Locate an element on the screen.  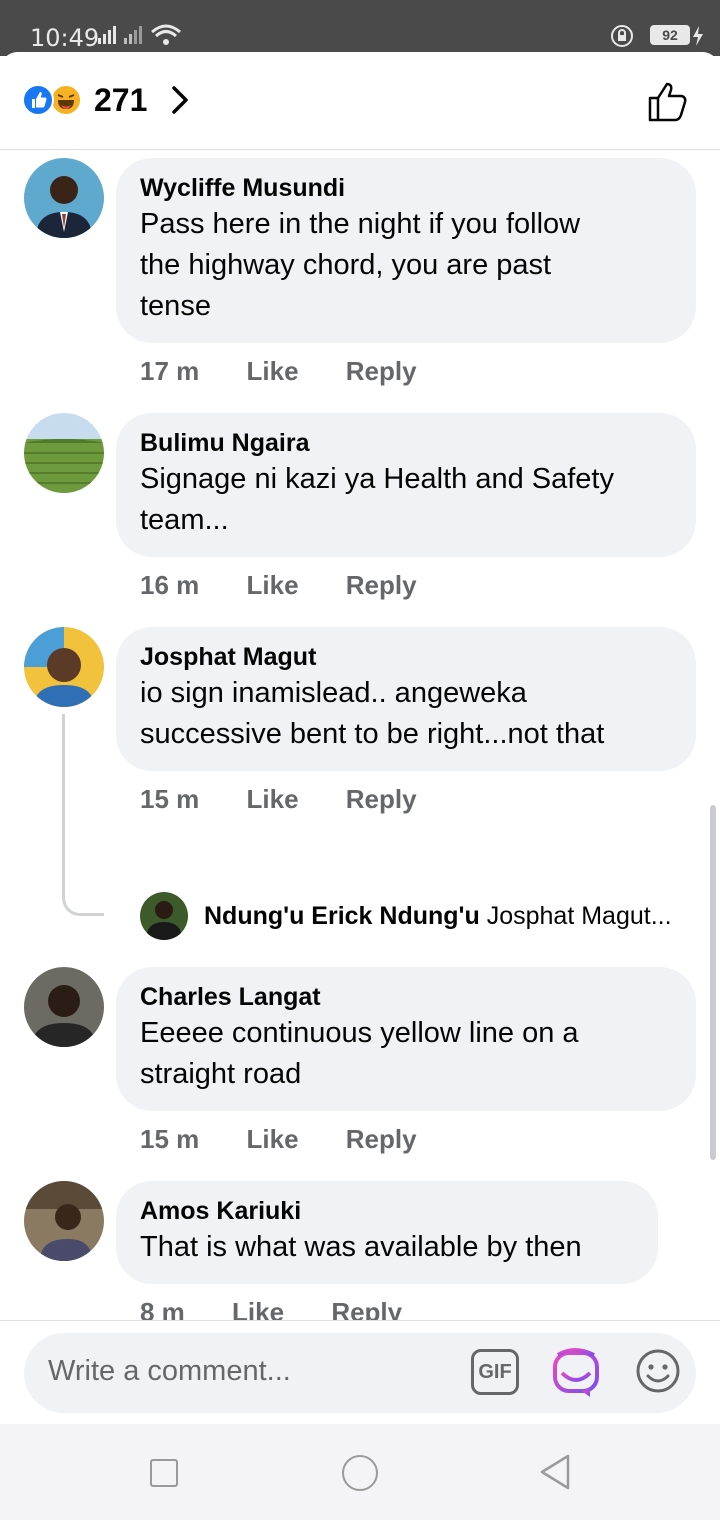
comment-time: 8 m is located at coordinates (162, 1308).